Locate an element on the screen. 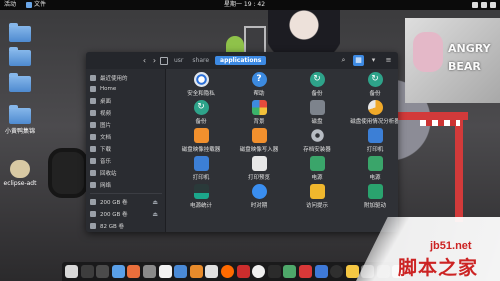 This screenshot has height=281, width=500. watermark-site: jb51.net is located at coordinates (451, 246).